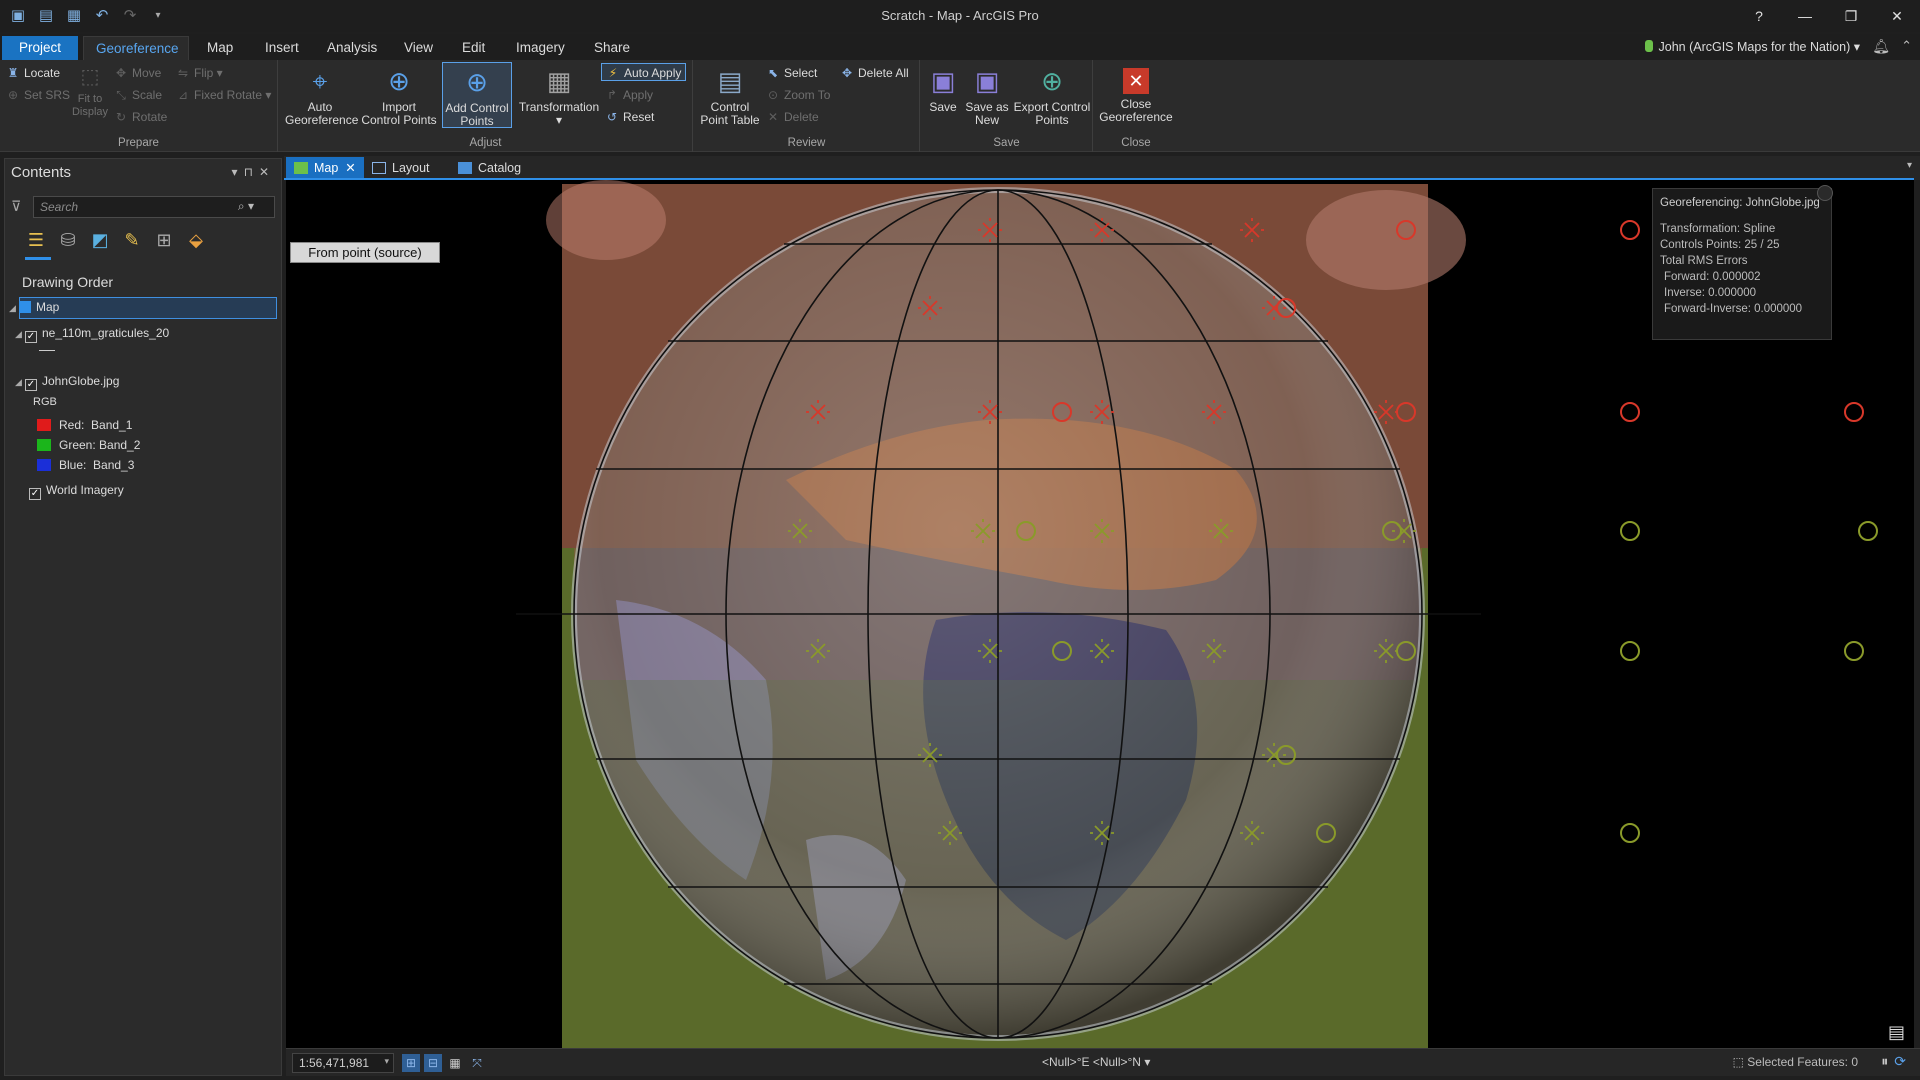 The width and height of the screenshot is (1920, 1080). What do you see at coordinates (196, 240) in the screenshot?
I see `labeling-icon: ⬙` at bounding box center [196, 240].